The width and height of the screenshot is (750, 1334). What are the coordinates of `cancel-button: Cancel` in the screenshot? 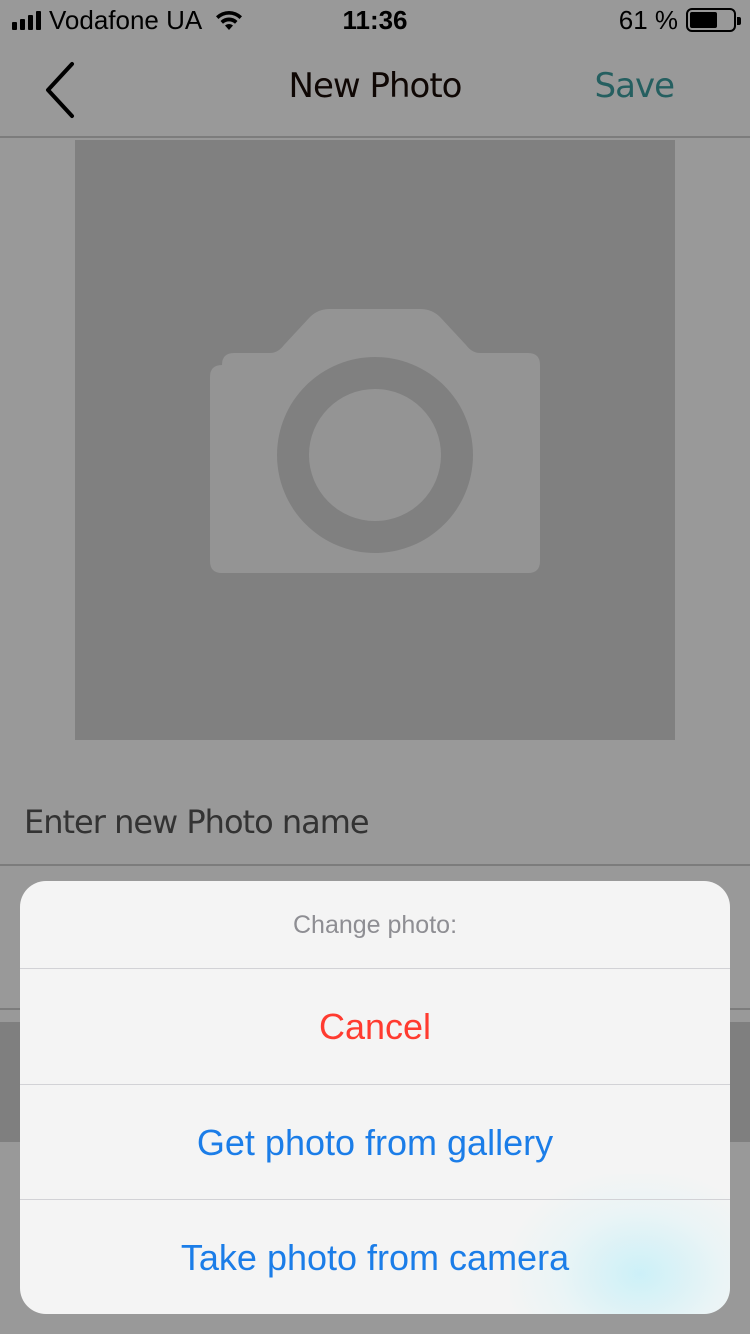 It's located at (375, 1026).